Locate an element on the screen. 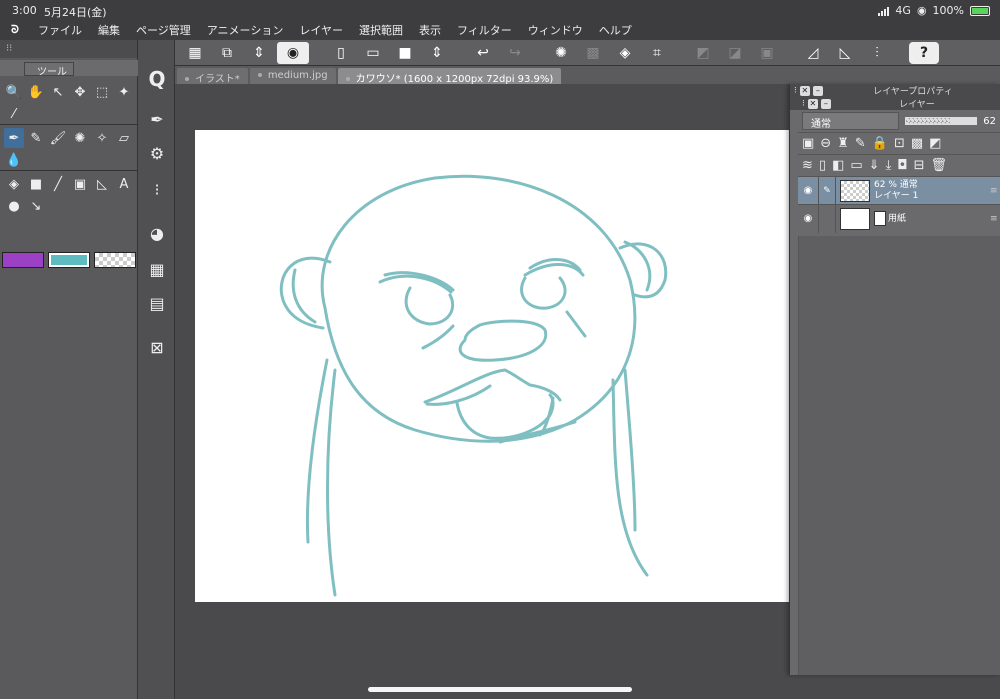  selection-tool-icon: ⬚ is located at coordinates (102, 92).